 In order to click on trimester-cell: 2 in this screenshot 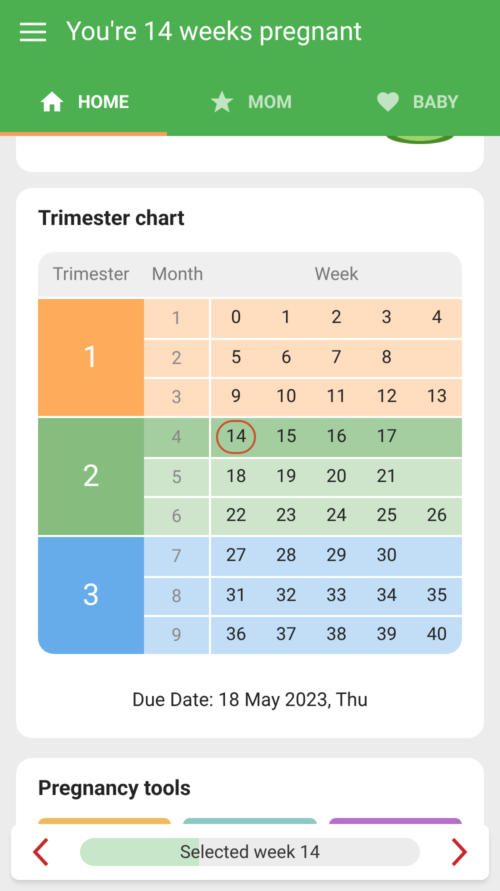, I will do `click(91, 476)`.